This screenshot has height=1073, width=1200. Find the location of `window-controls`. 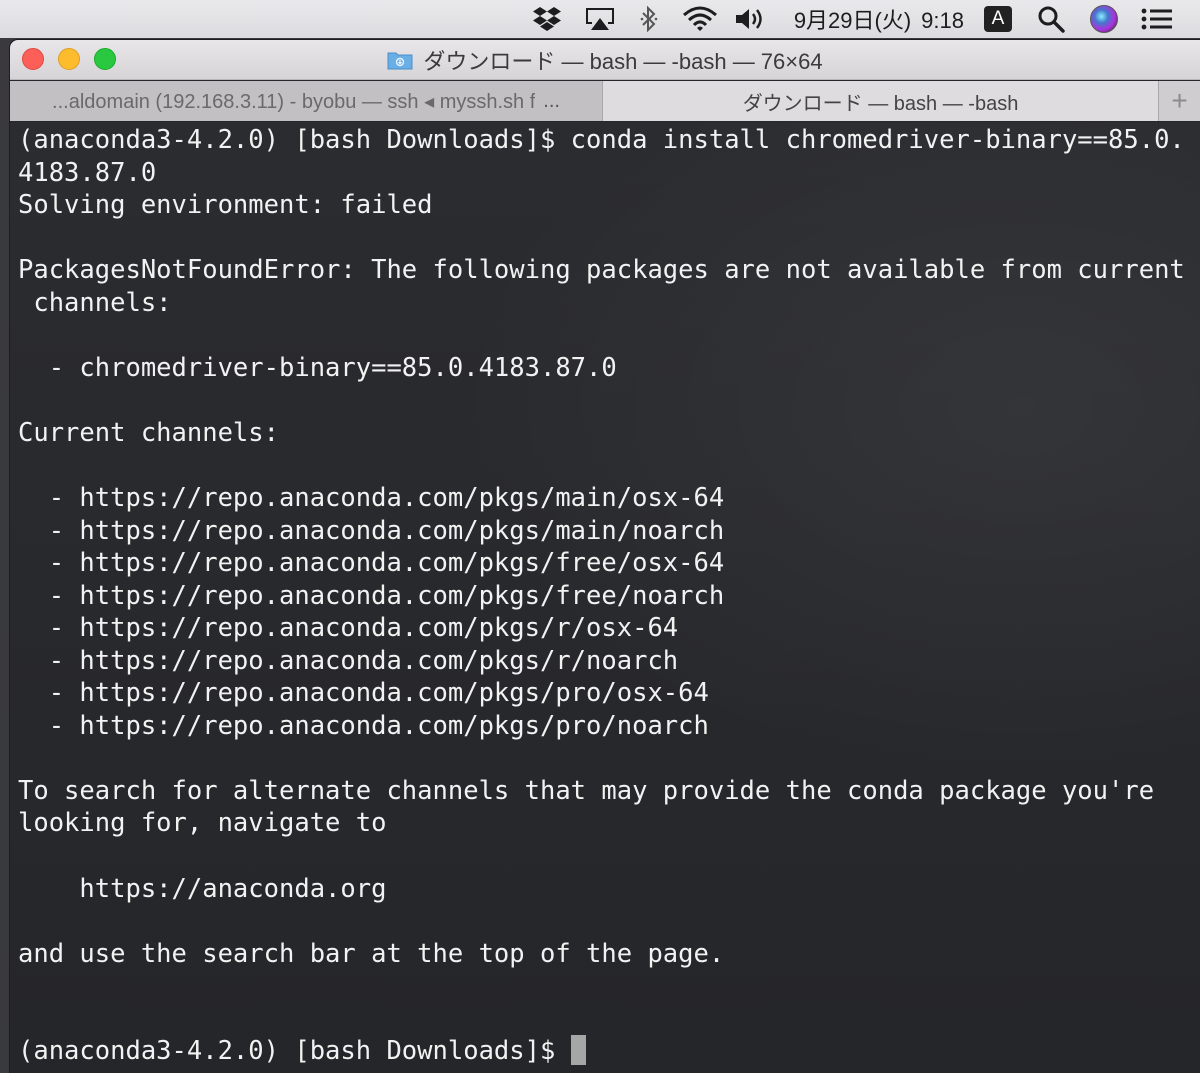

window-controls is located at coordinates (69, 59).